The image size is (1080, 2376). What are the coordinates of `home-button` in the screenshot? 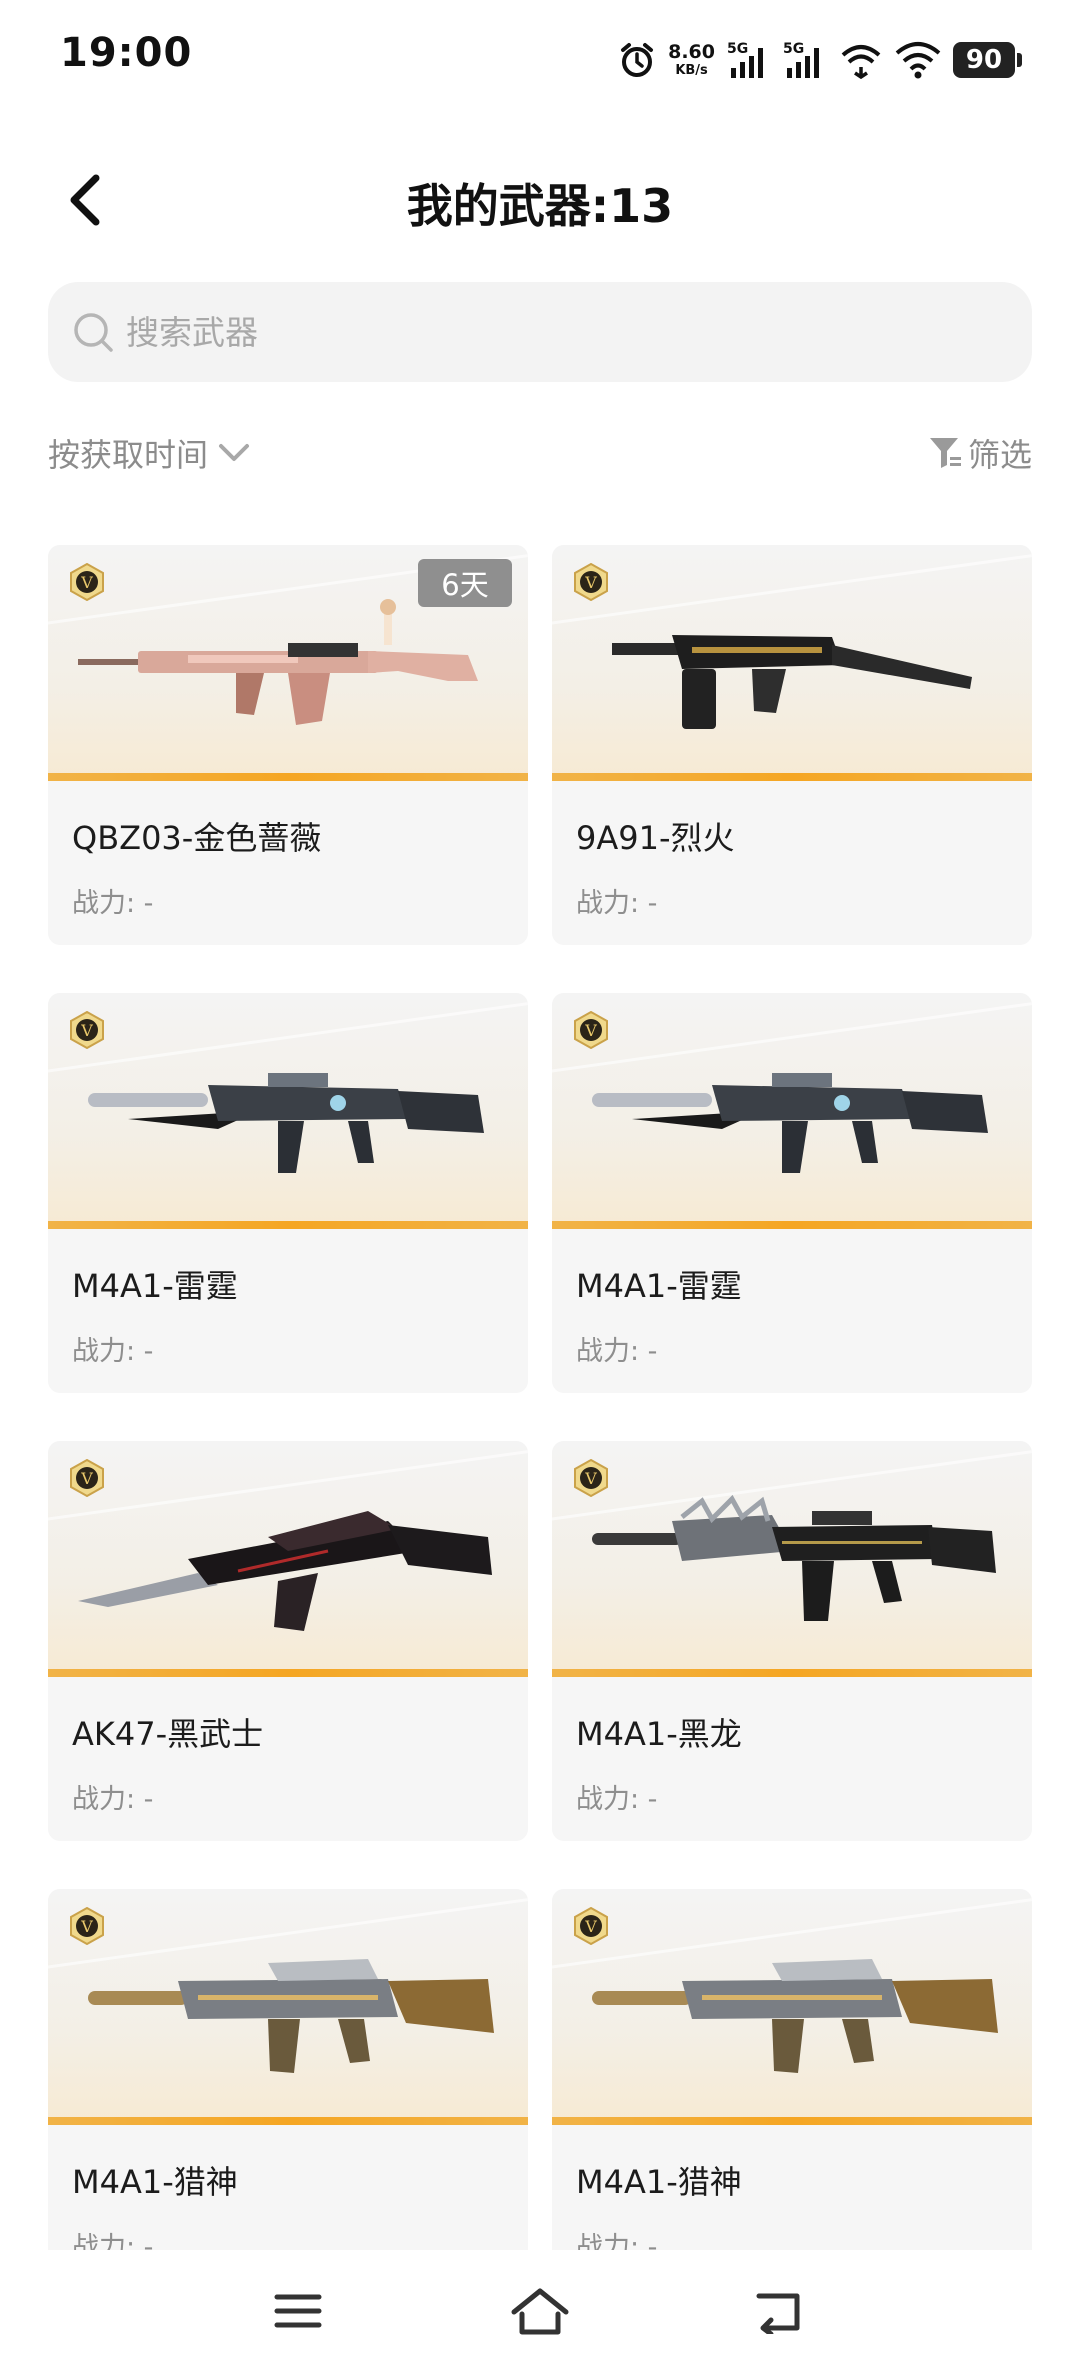 It's located at (540, 2311).